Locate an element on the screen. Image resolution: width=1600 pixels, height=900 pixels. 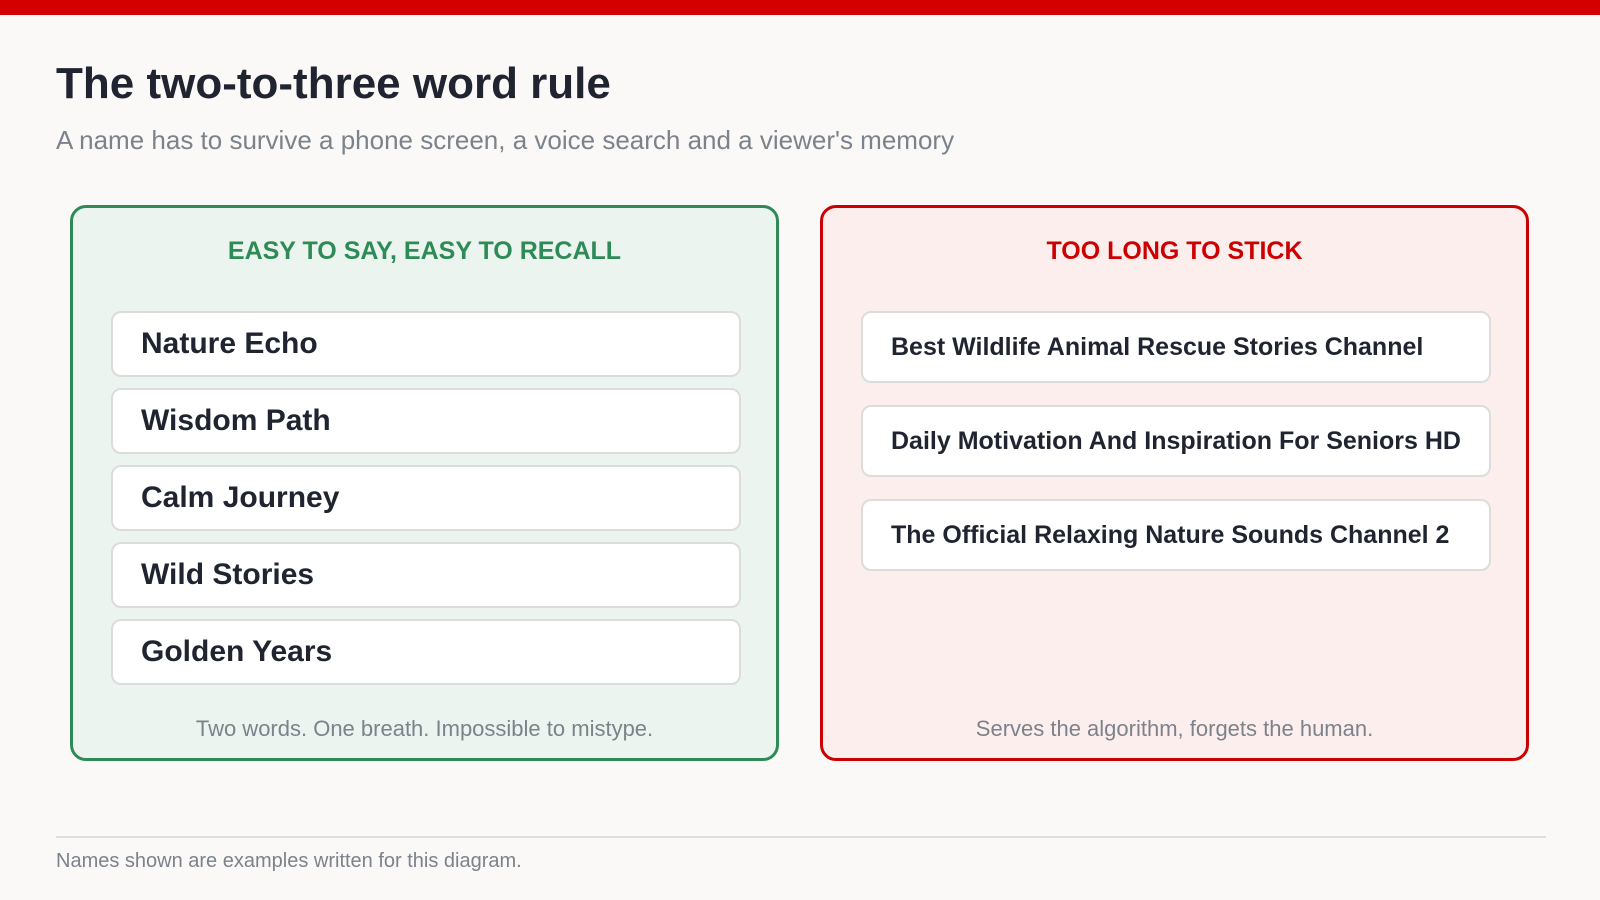
good-name-card: Wild Stories is located at coordinates (426, 575).